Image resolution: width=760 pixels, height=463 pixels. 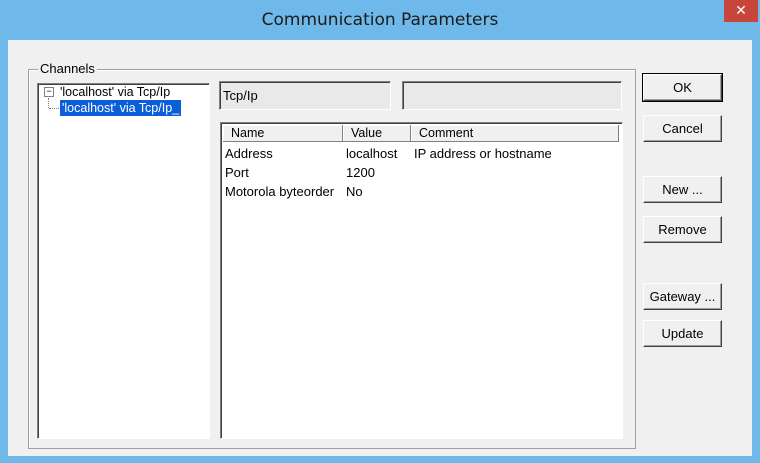 I want to click on window-title: Communication Parameters, so click(x=380, y=20).